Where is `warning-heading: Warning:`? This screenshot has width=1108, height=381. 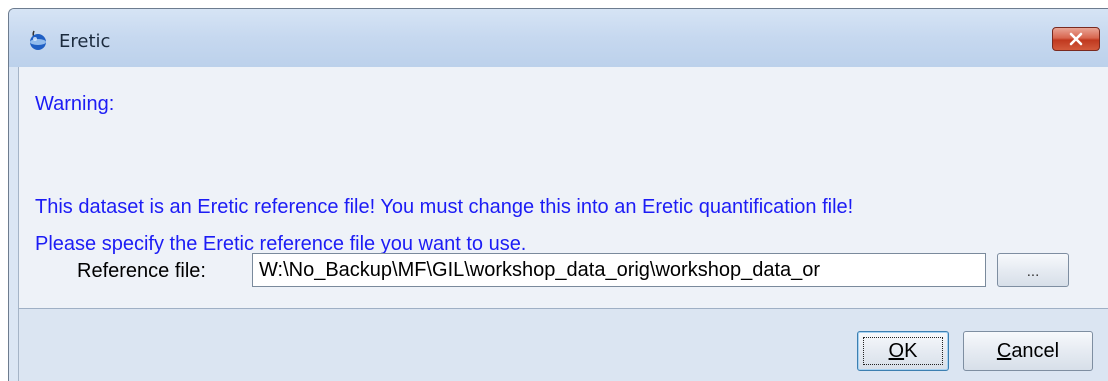
warning-heading: Warning: is located at coordinates (75, 104).